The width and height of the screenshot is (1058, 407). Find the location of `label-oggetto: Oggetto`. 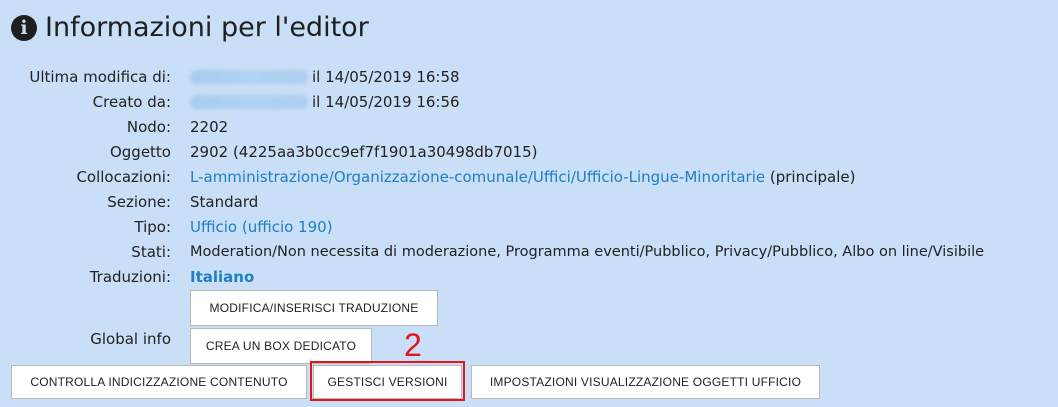

label-oggetto: Oggetto is located at coordinates (140, 152).